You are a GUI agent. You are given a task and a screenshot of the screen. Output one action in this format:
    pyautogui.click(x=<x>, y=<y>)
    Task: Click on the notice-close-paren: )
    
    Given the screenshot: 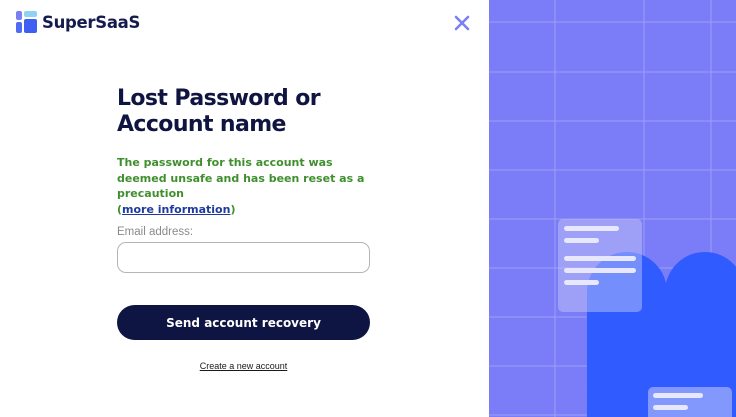 What is the action you would take?
    pyautogui.click(x=233, y=209)
    